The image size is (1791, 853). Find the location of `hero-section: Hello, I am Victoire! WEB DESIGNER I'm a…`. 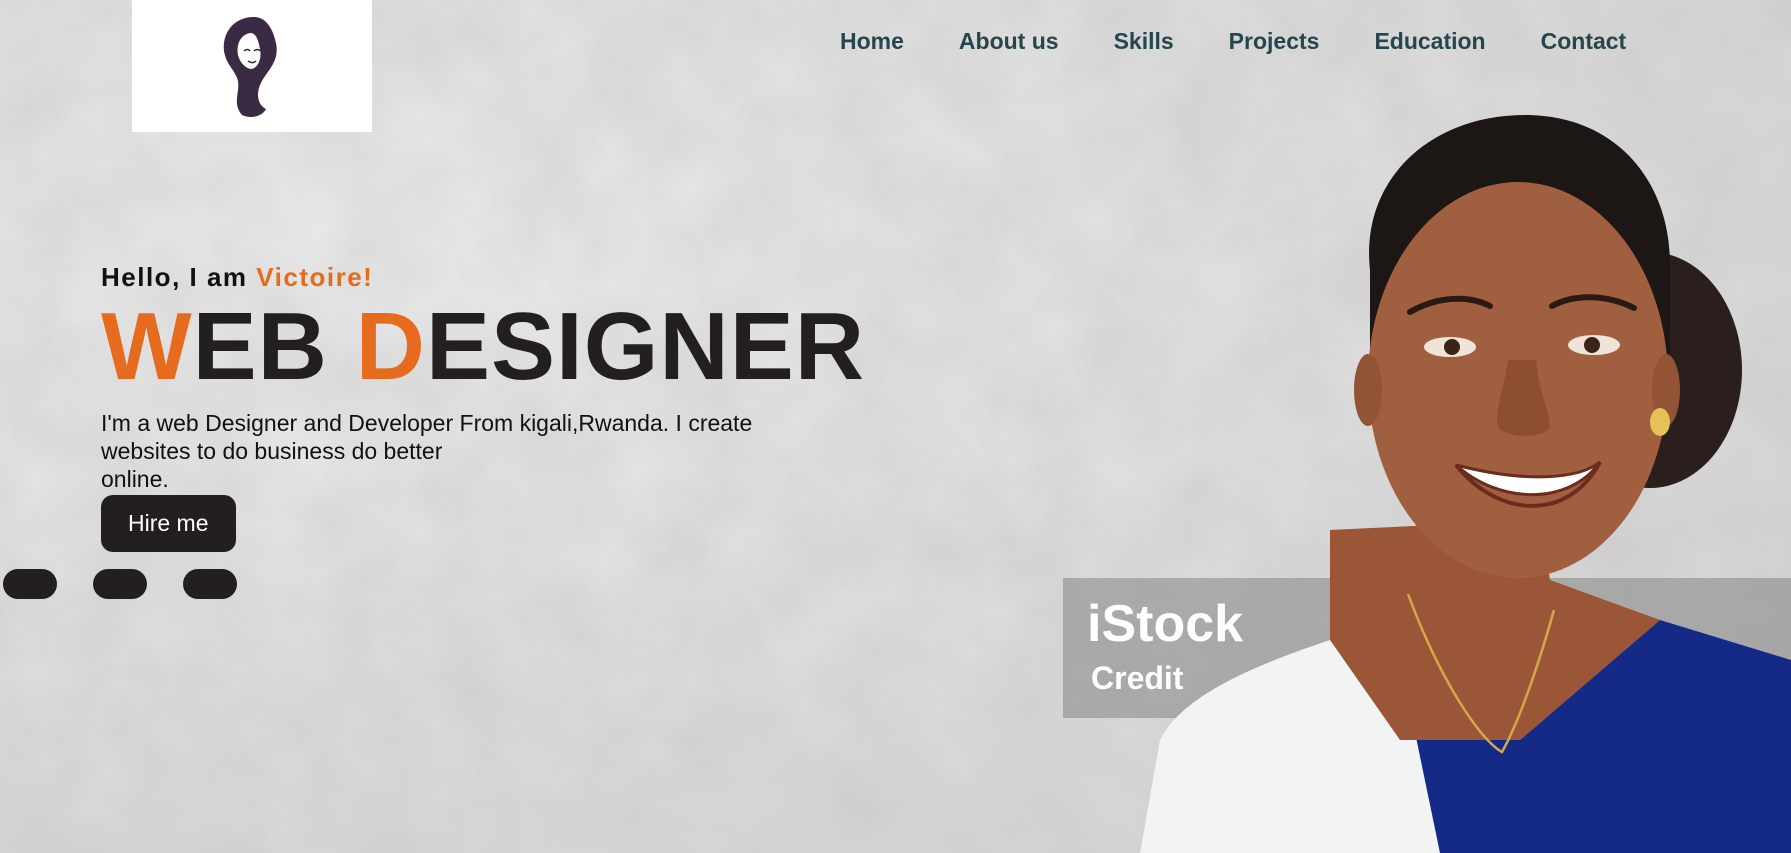

hero-section: Hello, I am Victoire! WEB DESIGNER I'm a… is located at coordinates (483, 407).